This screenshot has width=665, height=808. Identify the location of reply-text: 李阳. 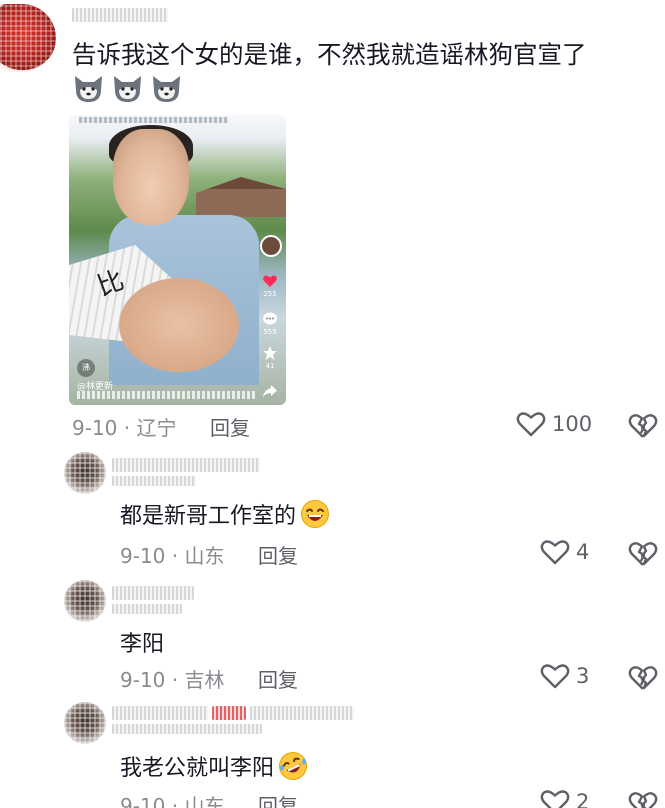
(142, 642).